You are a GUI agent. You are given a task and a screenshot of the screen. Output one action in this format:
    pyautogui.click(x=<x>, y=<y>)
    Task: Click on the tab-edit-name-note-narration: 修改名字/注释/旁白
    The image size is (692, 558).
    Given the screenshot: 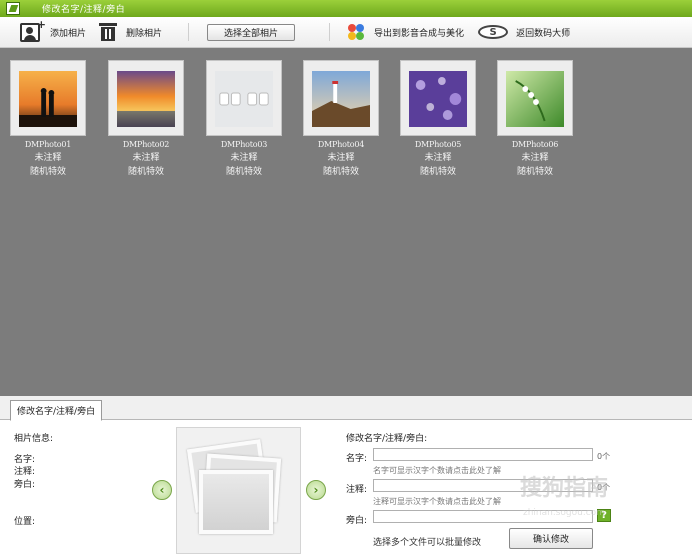 What is the action you would take?
    pyautogui.click(x=56, y=410)
    